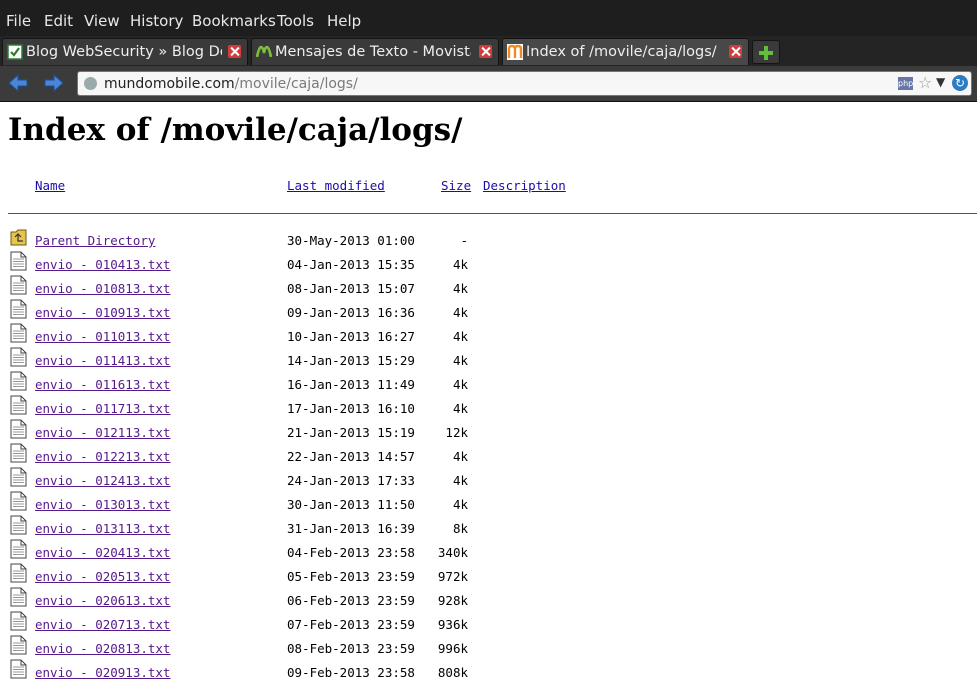 This screenshot has height=691, width=977. I want to click on file-modified: 30-May-2013 01:00, so click(351, 240).